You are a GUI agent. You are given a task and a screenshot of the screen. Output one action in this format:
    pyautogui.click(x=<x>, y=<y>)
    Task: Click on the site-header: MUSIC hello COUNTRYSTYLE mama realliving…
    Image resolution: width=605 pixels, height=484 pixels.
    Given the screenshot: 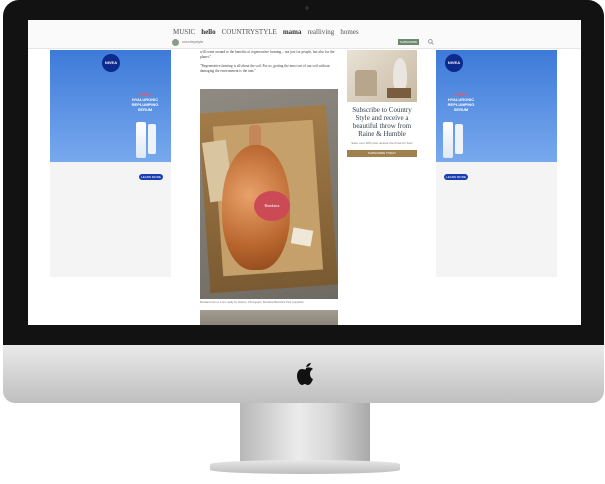 What is the action you would take?
    pyautogui.click(x=304, y=34)
    